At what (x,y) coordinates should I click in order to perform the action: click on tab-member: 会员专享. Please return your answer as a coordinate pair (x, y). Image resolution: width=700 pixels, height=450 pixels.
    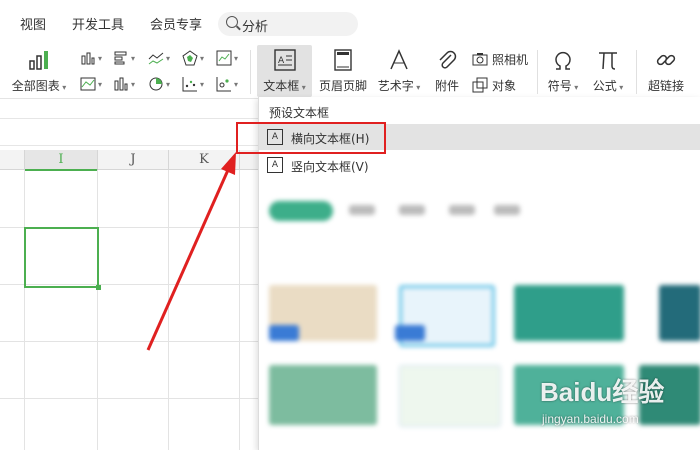
    Looking at the image, I should click on (176, 23).